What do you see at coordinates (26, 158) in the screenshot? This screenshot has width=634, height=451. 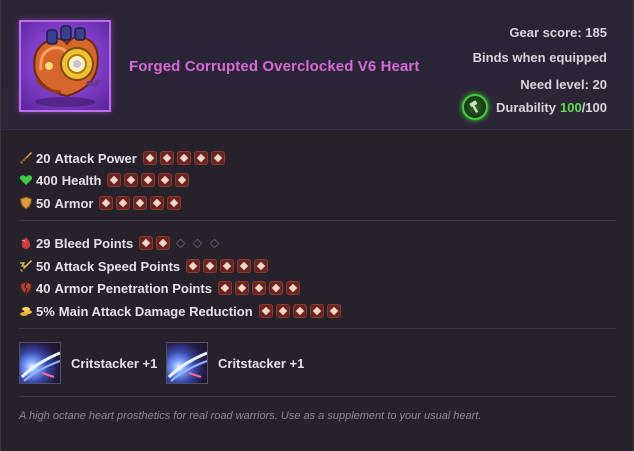 I see `sword-icon` at bounding box center [26, 158].